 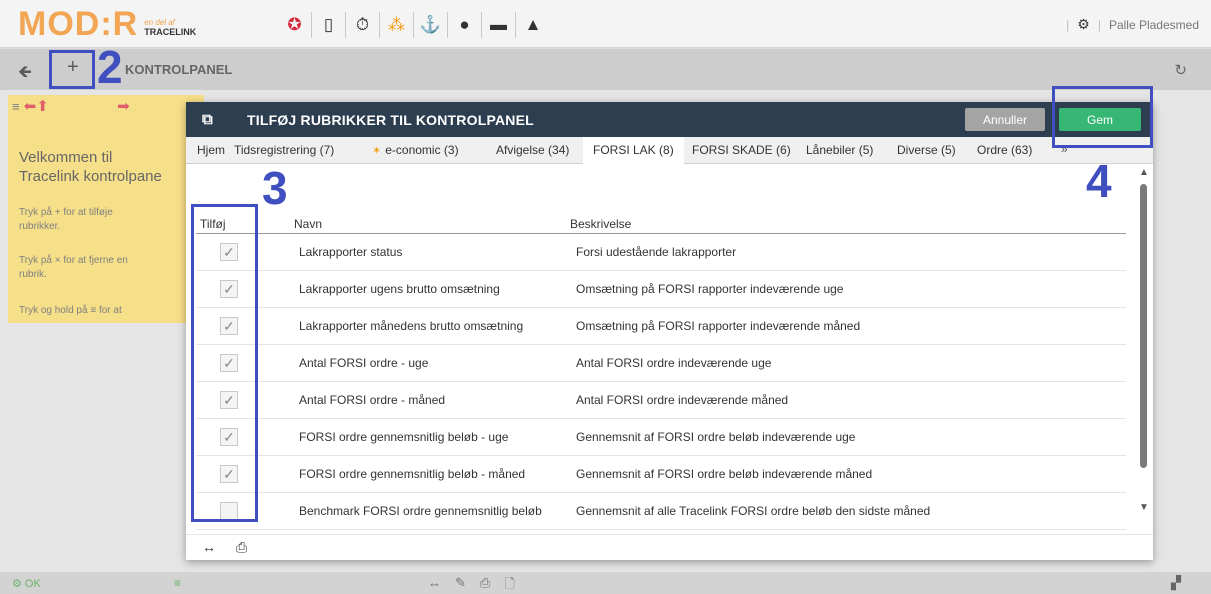 What do you see at coordinates (669, 547) in the screenshot?
I see `modal-footer: ↔ ⎙` at bounding box center [669, 547].